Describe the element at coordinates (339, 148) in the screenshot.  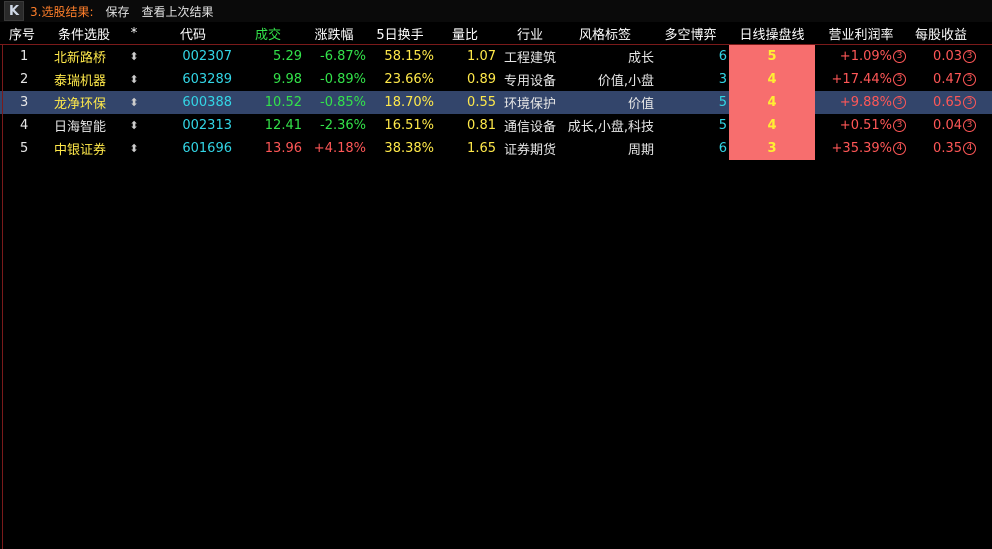
I see `change-pct: +4.18%` at that location.